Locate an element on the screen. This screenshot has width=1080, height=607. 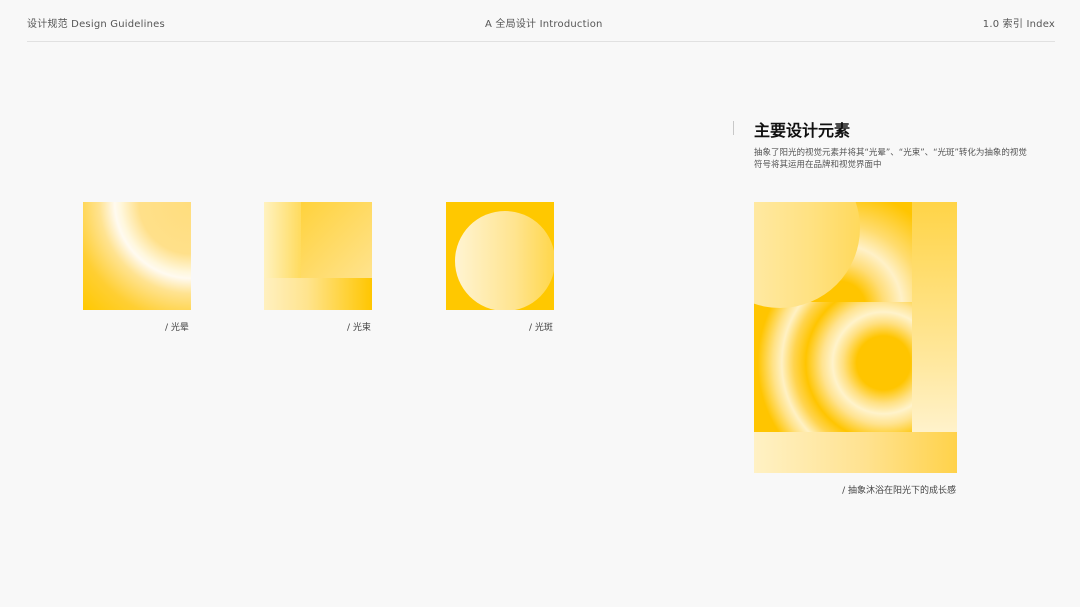
spot-disc is located at coordinates (504, 260).